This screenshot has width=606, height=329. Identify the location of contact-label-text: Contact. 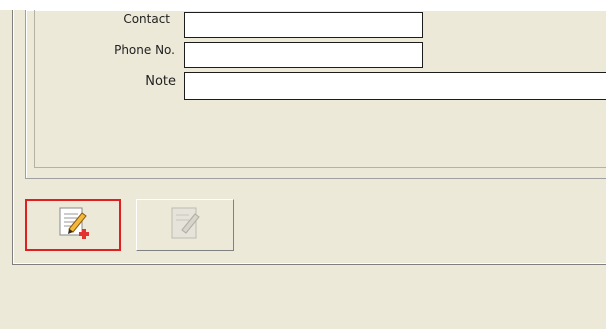
(146, 19).